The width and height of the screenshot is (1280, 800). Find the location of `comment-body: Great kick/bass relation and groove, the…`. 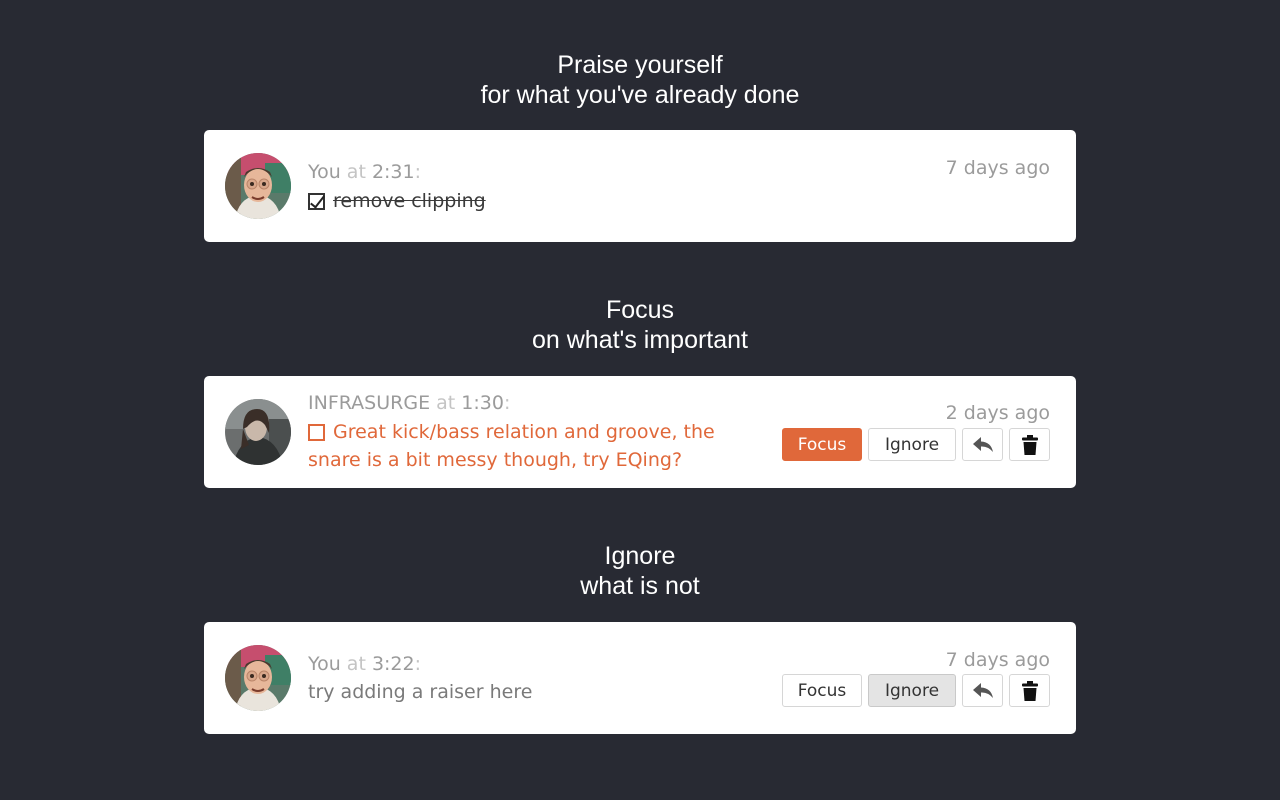

comment-body: Great kick/bass relation and groove, the… is located at coordinates (533, 446).